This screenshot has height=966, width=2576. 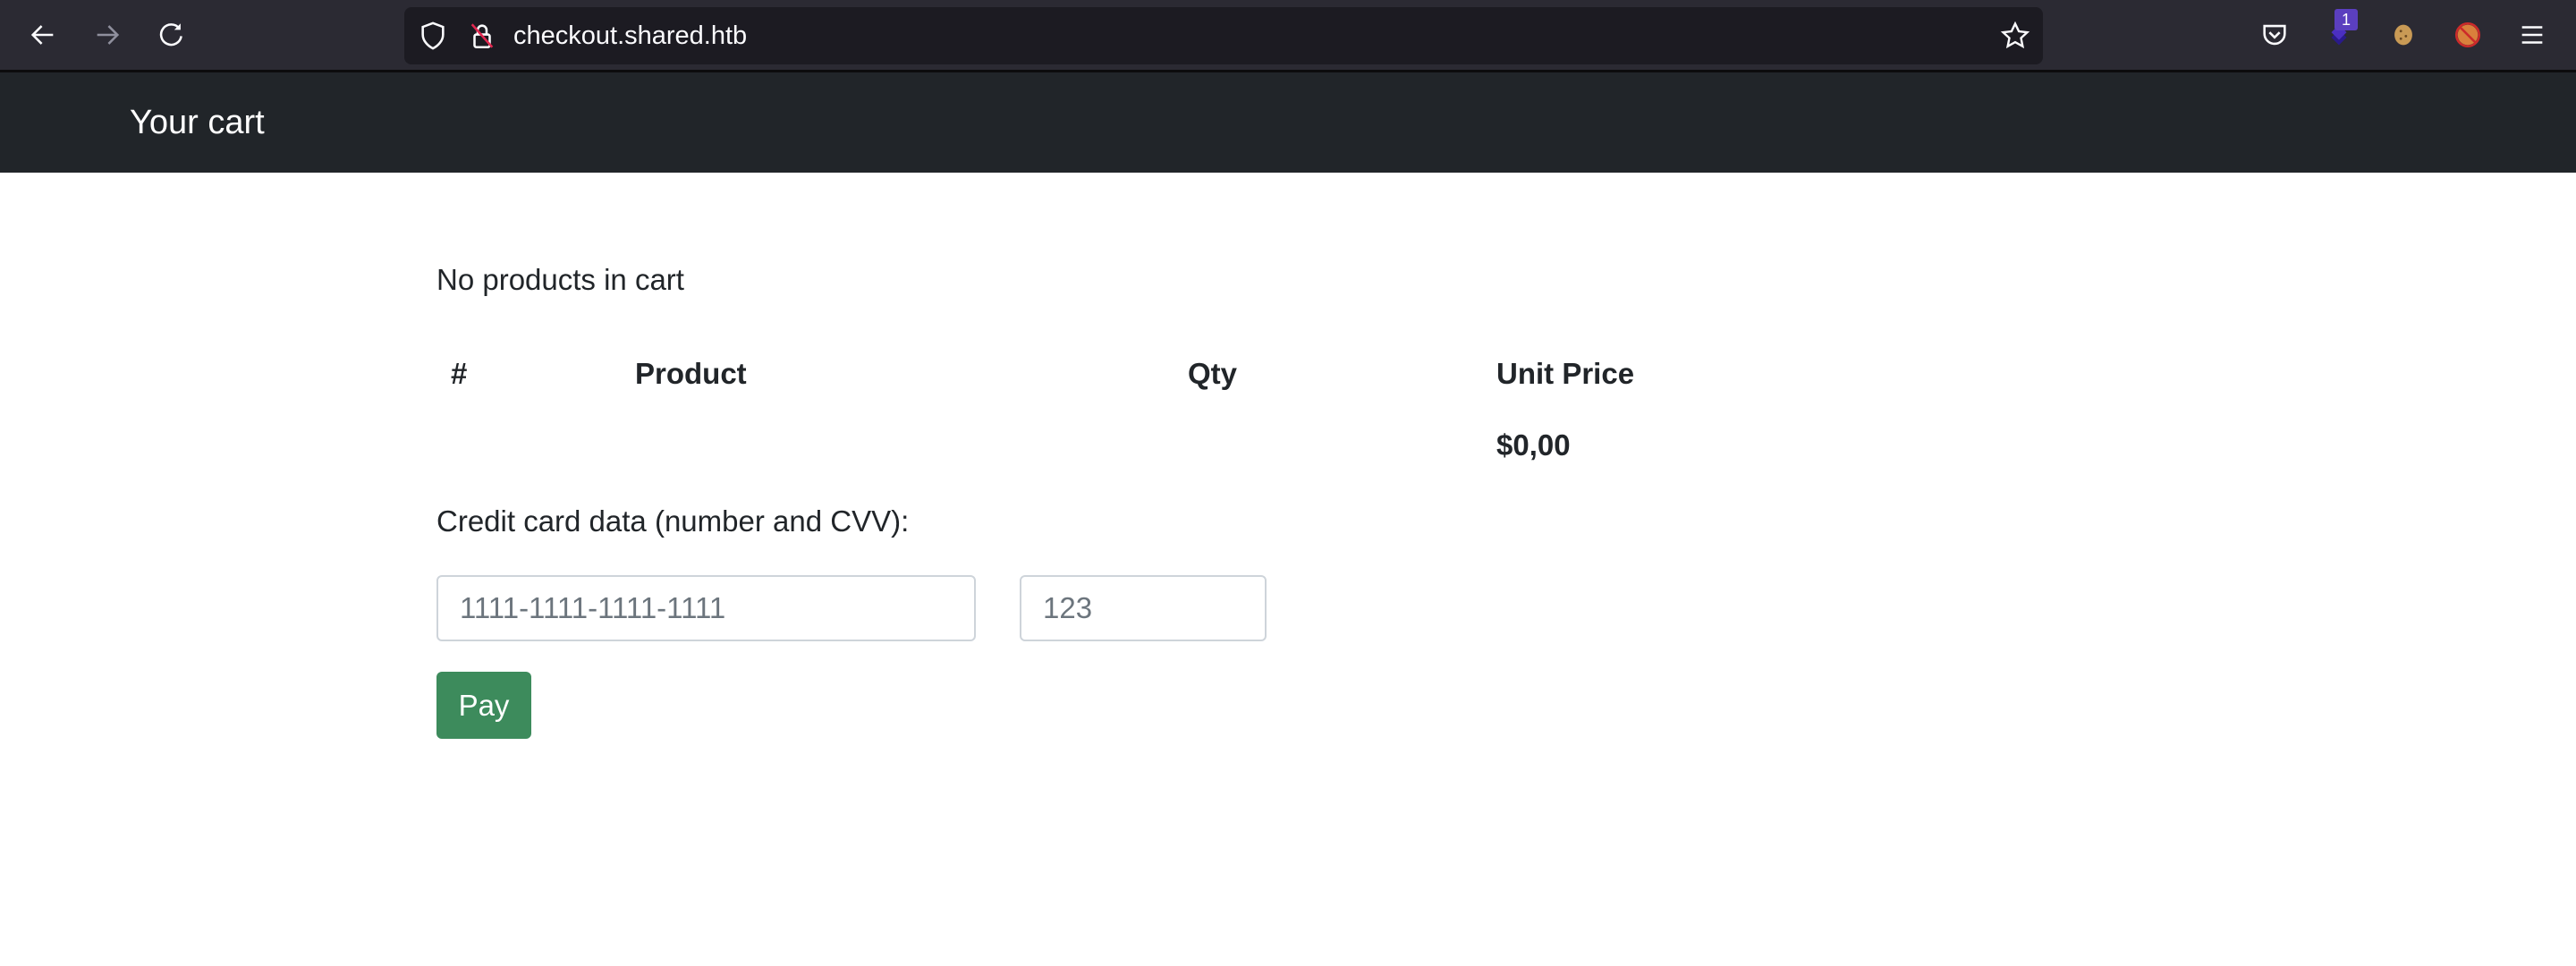 What do you see at coordinates (1089, 445) in the screenshot?
I see `total-row: $0,00` at bounding box center [1089, 445].